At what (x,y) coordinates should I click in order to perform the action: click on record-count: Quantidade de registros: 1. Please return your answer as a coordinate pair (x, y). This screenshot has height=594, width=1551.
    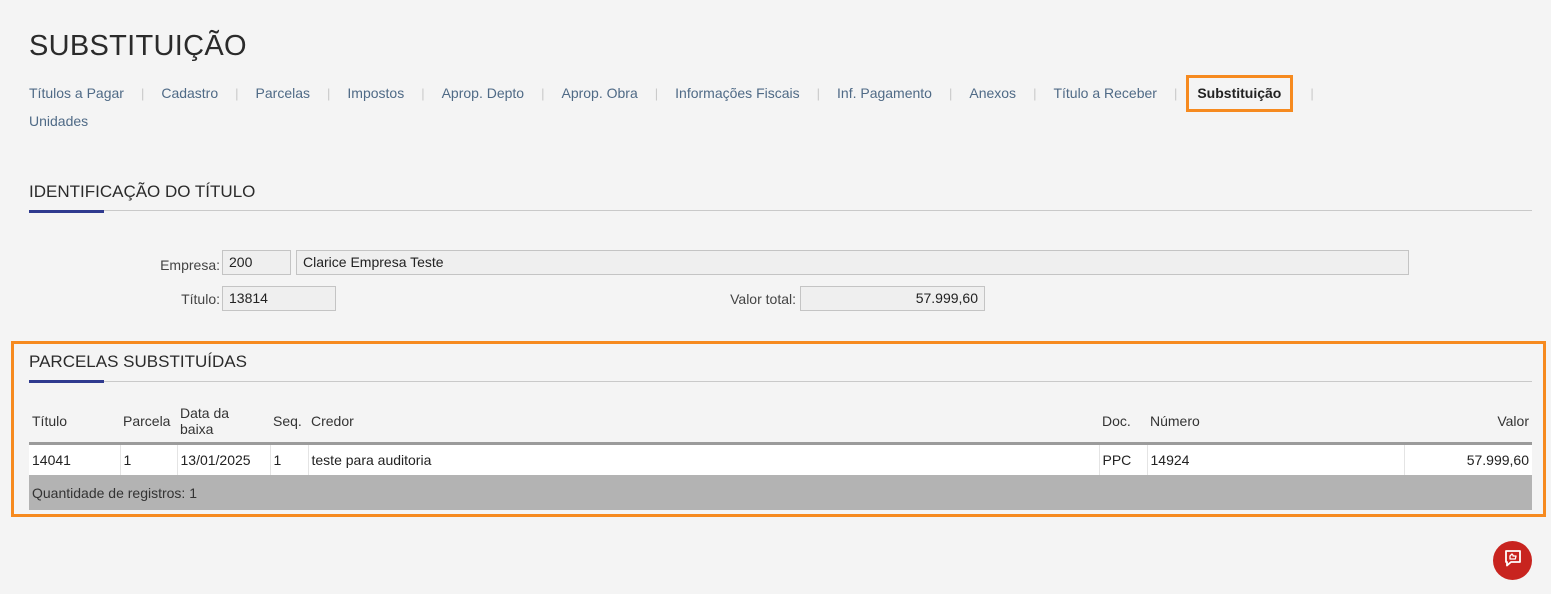
    Looking at the image, I should click on (780, 492).